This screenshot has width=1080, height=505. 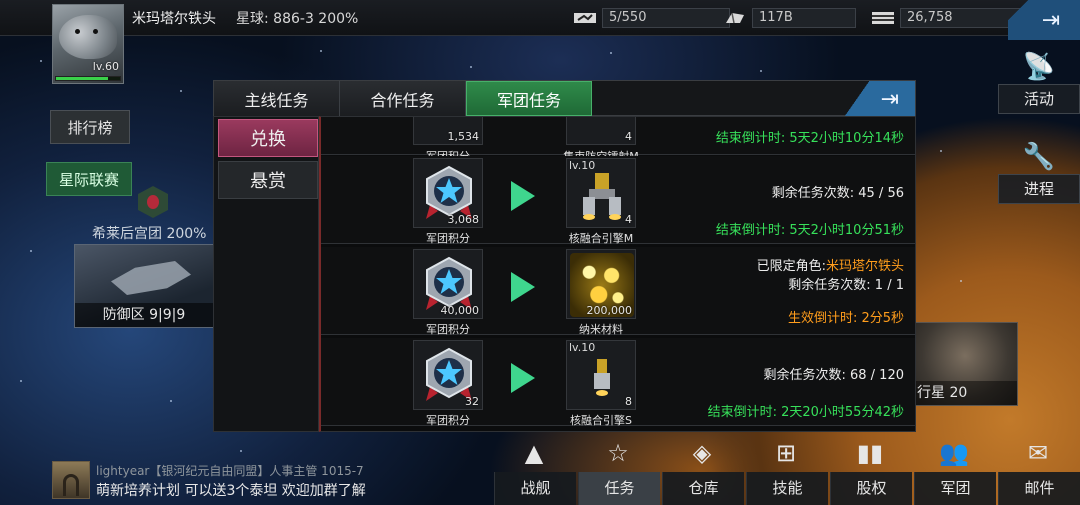 What do you see at coordinates (88, 37) in the screenshot?
I see `seal-portrait` at bounding box center [88, 37].